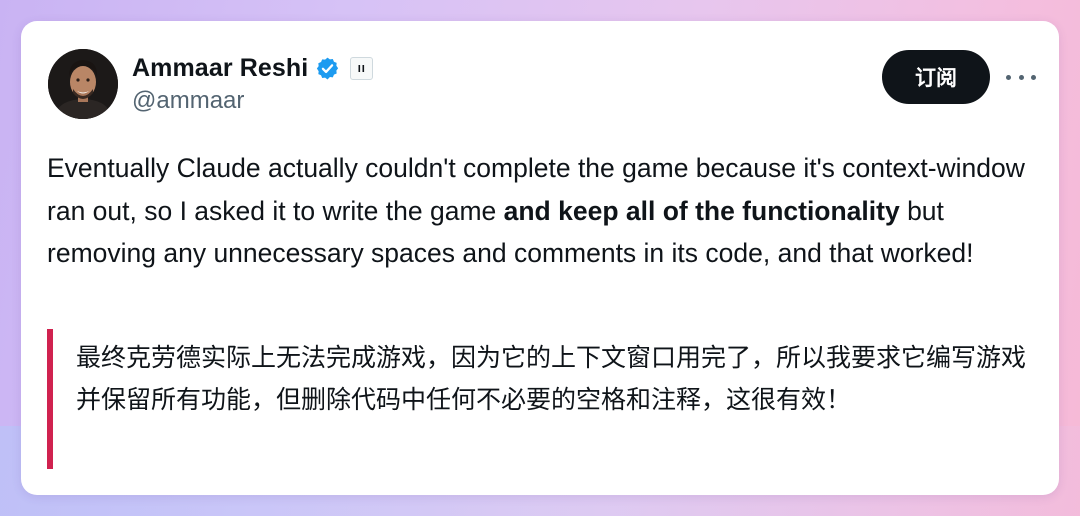 Image resolution: width=1080 pixels, height=516 pixels. Describe the element at coordinates (362, 68) in the screenshot. I see `affiliate-badge-icon` at that location.